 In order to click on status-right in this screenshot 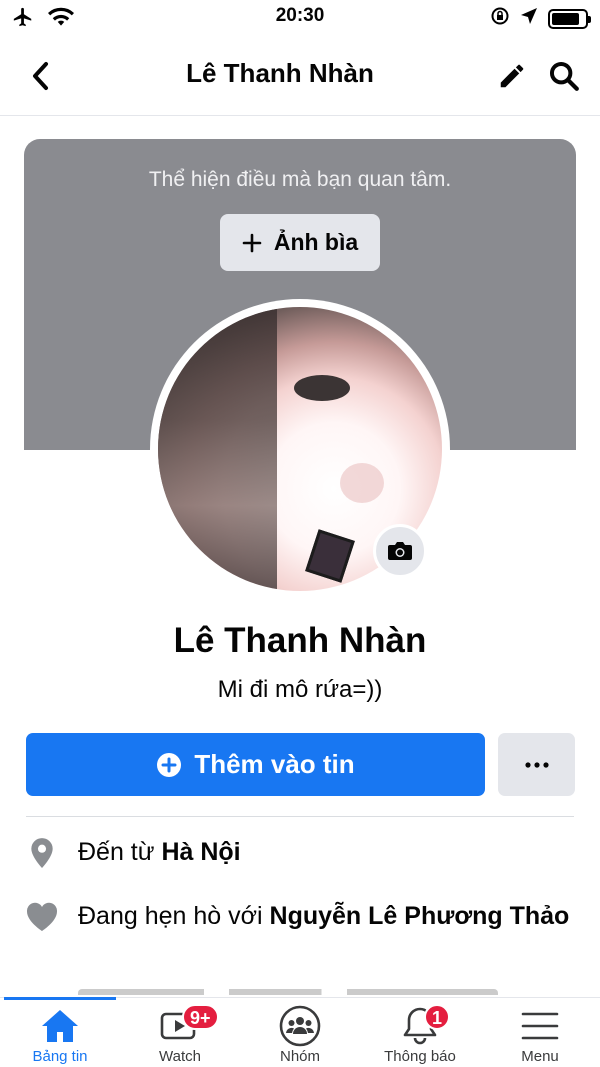, I will do `click(540, 18)`.